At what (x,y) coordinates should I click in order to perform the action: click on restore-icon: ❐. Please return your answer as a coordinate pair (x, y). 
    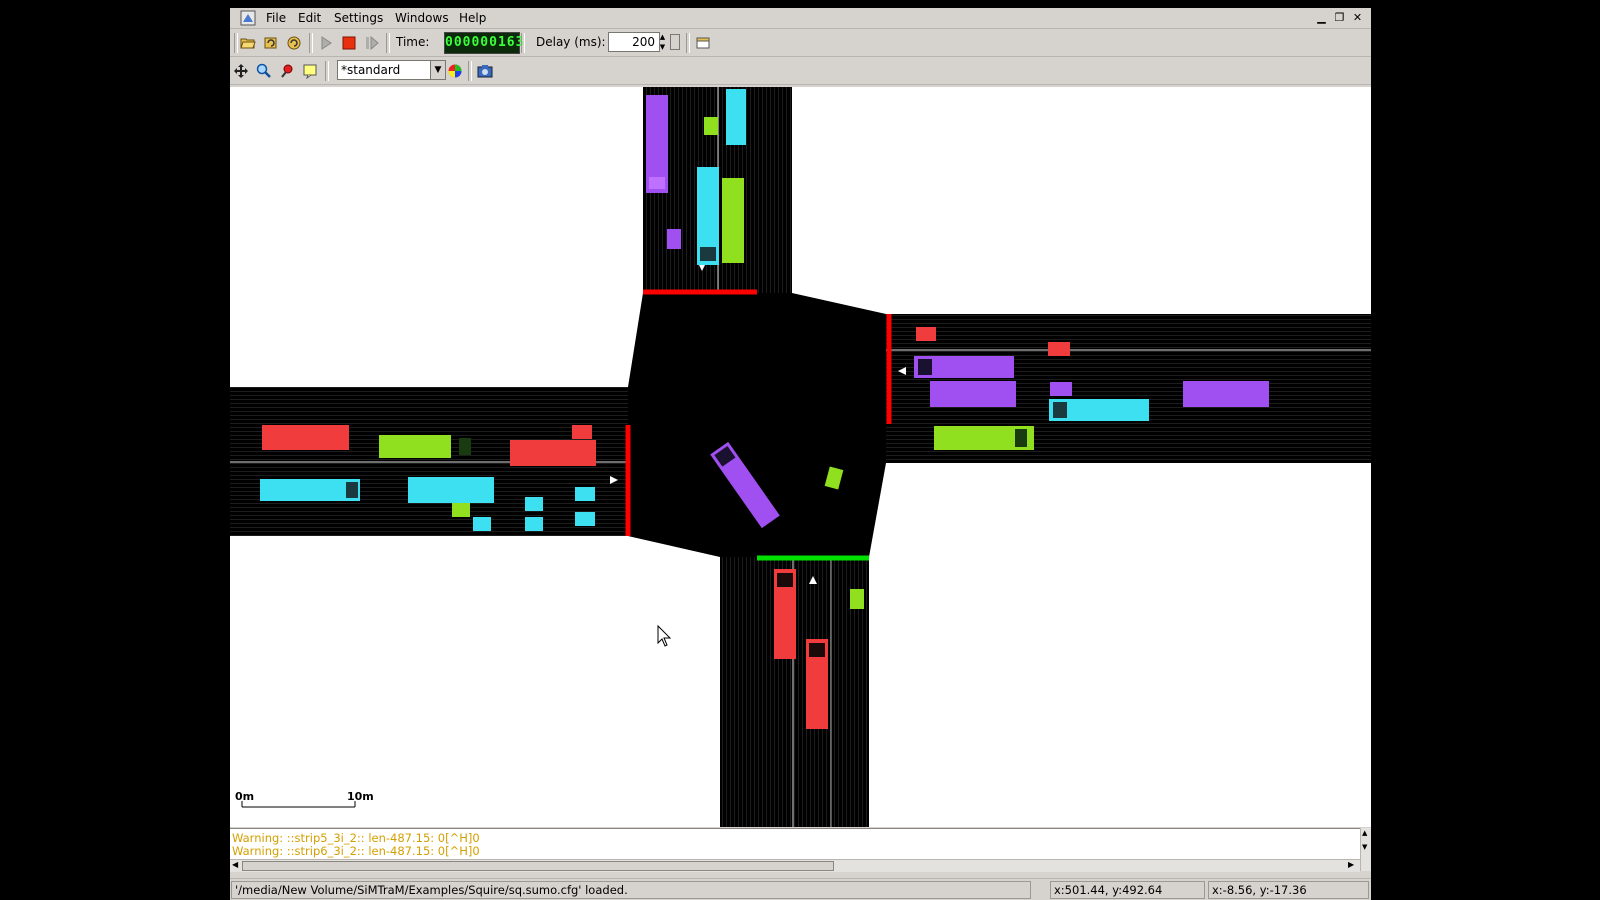
    Looking at the image, I should click on (1339, 17).